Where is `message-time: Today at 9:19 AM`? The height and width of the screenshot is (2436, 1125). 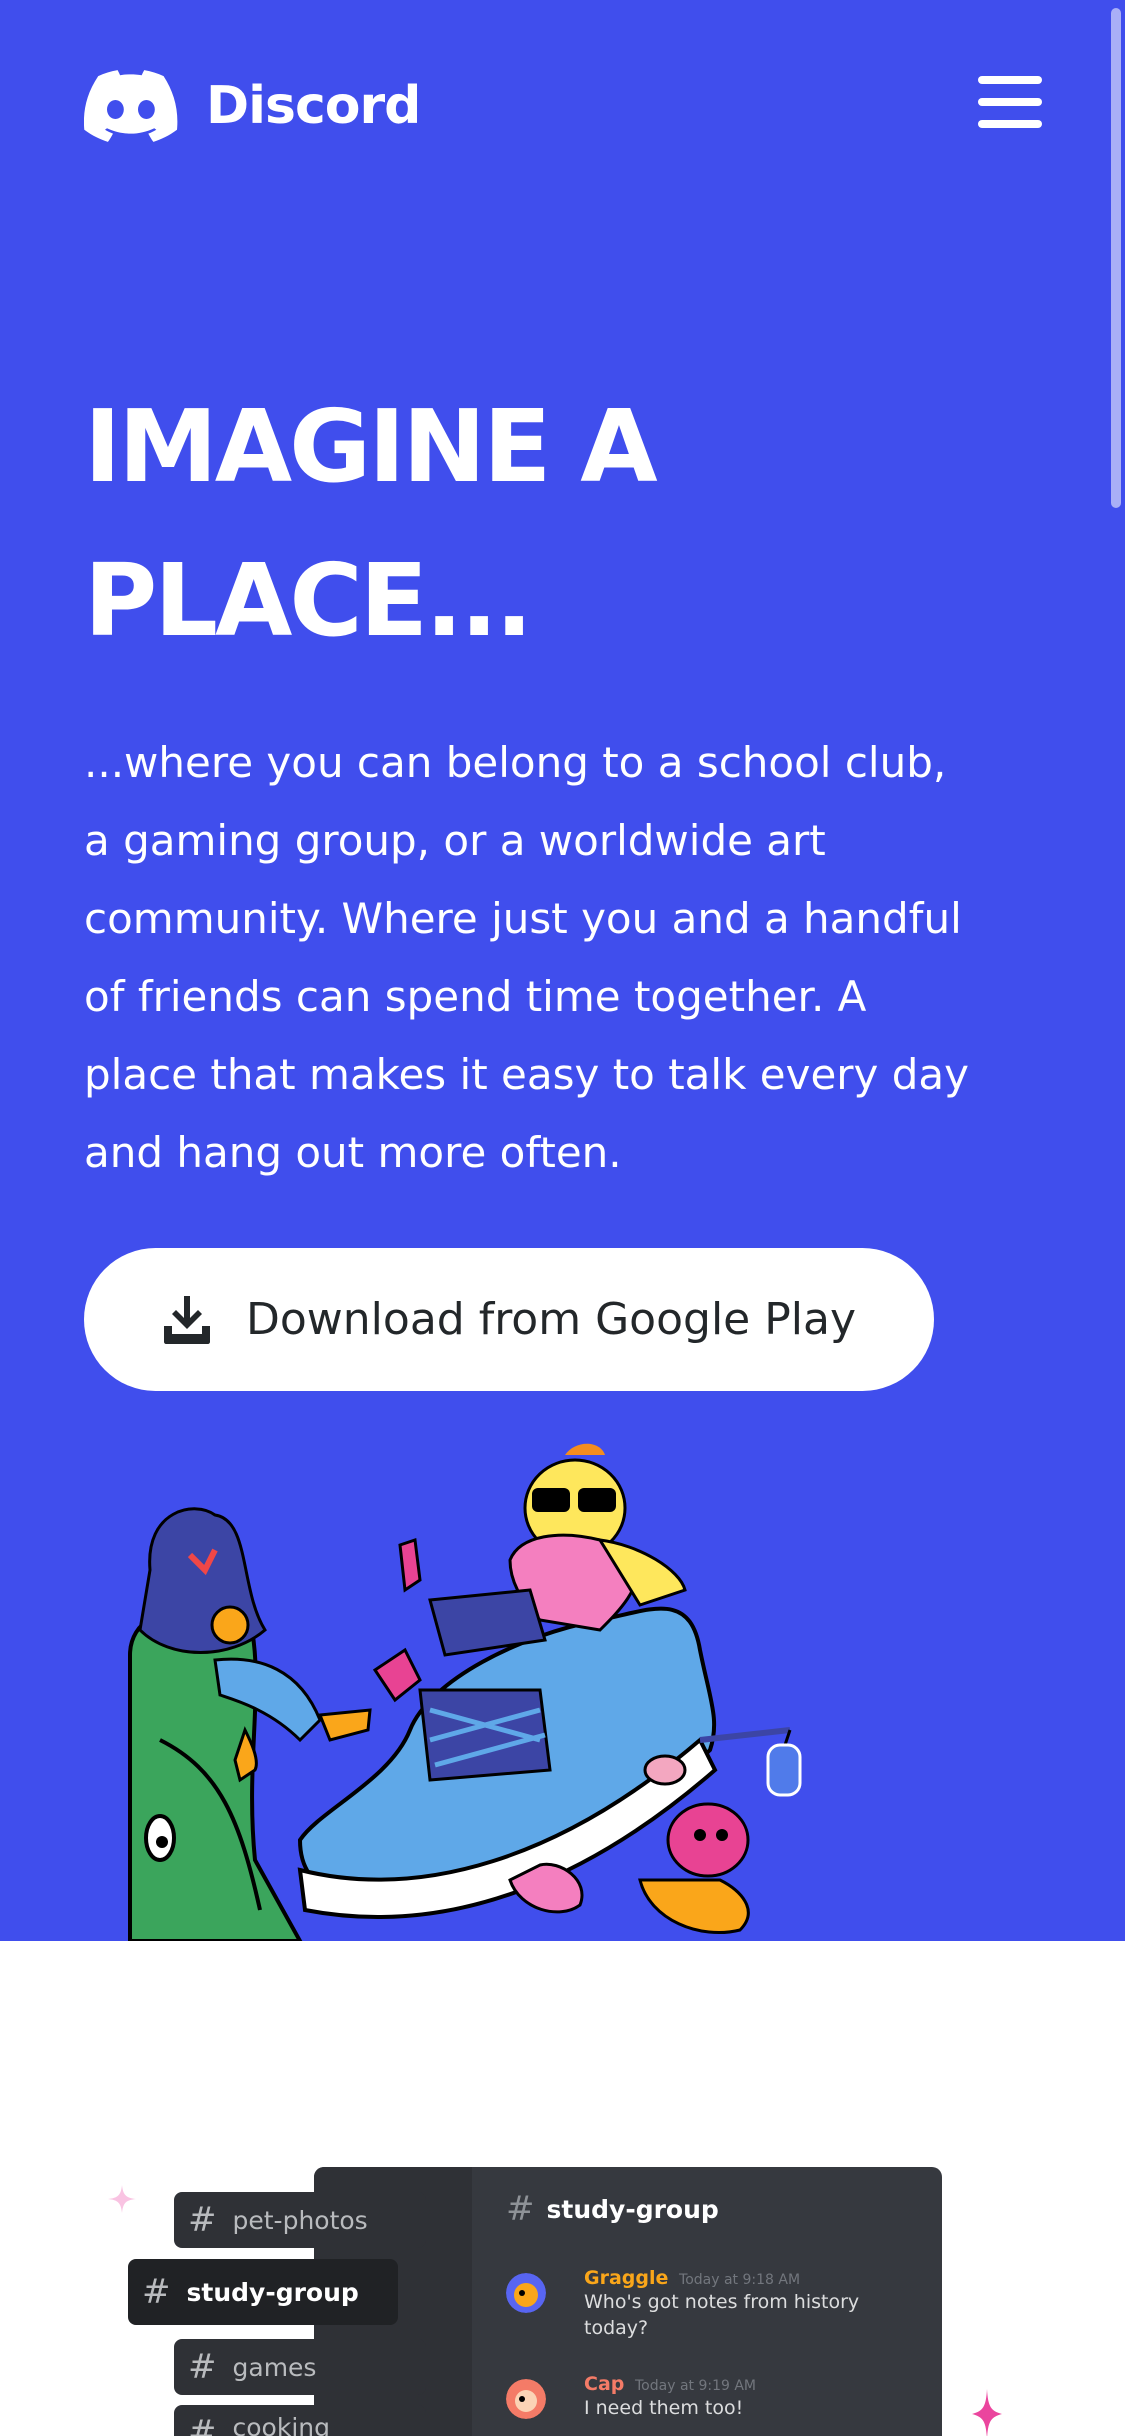 message-time: Today at 9:19 AM is located at coordinates (696, 2386).